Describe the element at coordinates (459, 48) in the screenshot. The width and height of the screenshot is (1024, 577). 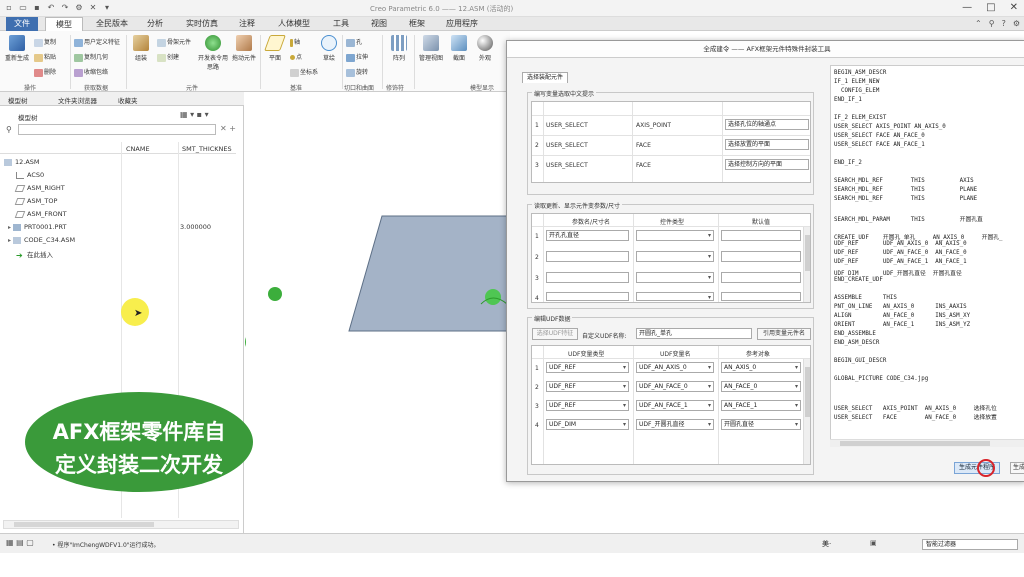
I see `section-button: 截面` at that location.